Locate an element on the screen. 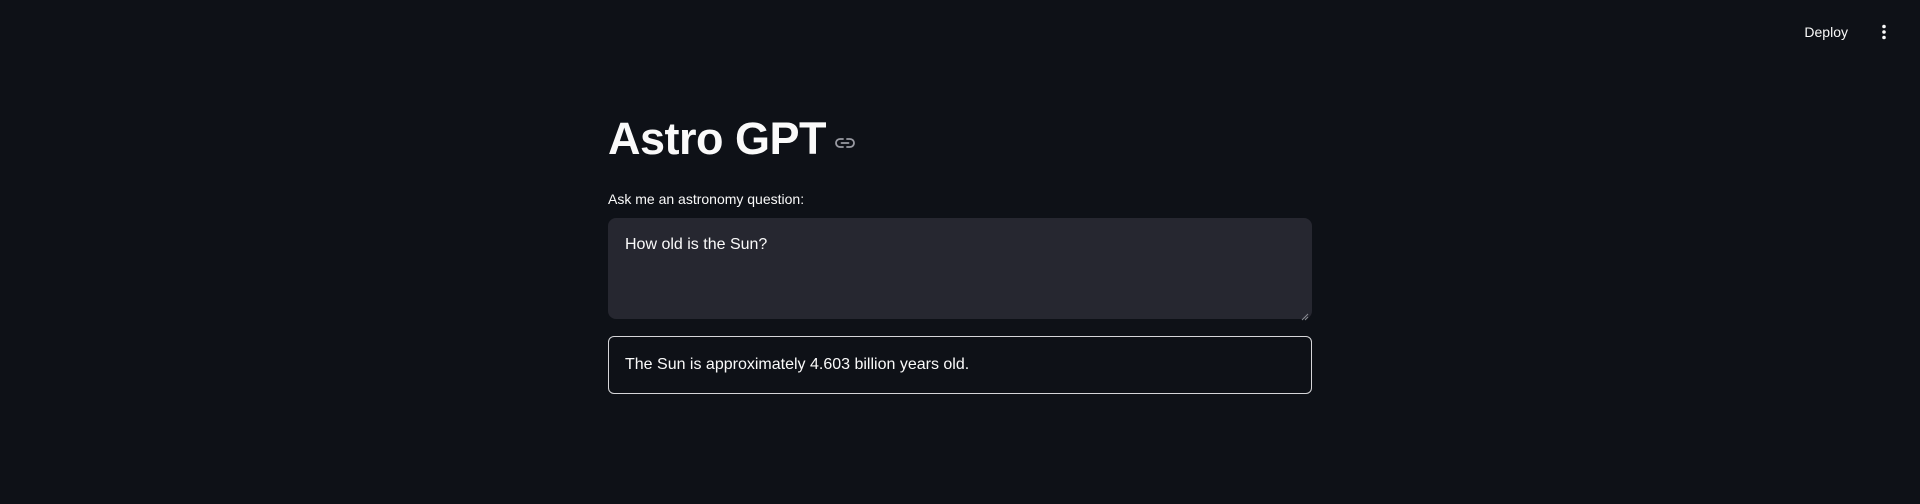 Image resolution: width=1920 pixels, height=504 pixels. top-toolbar: Deploy is located at coordinates (1857, 32).